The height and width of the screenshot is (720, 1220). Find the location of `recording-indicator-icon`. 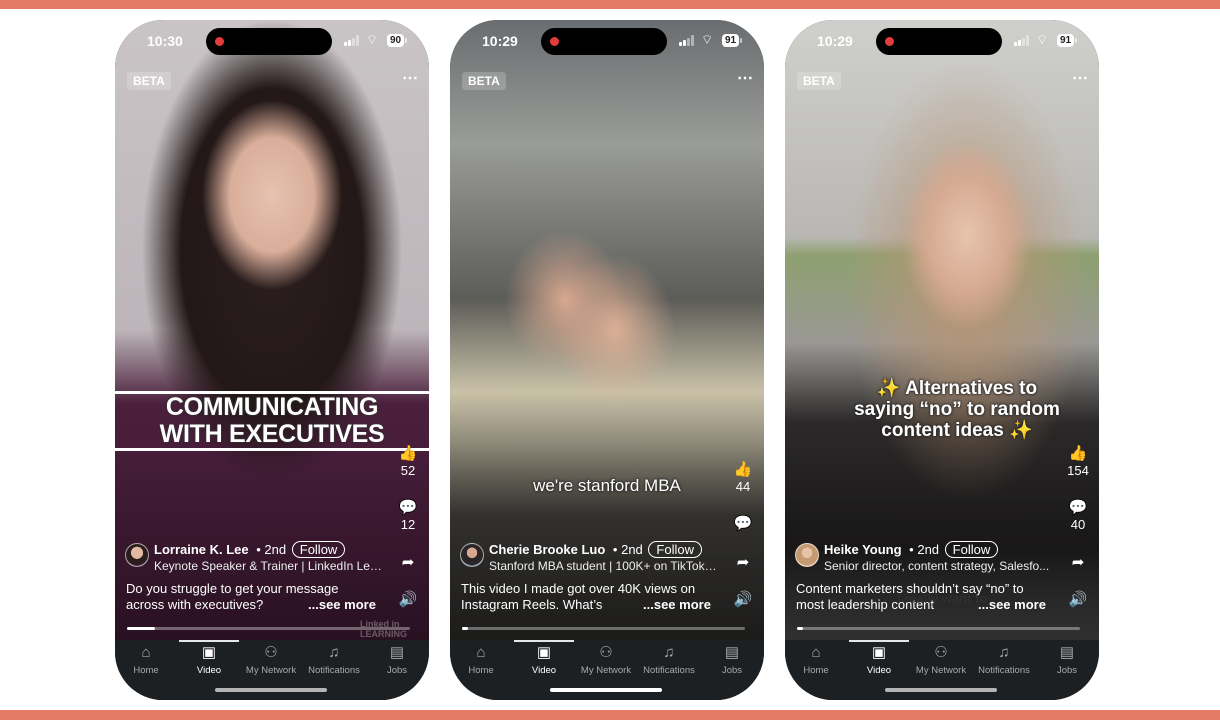

recording-indicator-icon is located at coordinates (889, 41).